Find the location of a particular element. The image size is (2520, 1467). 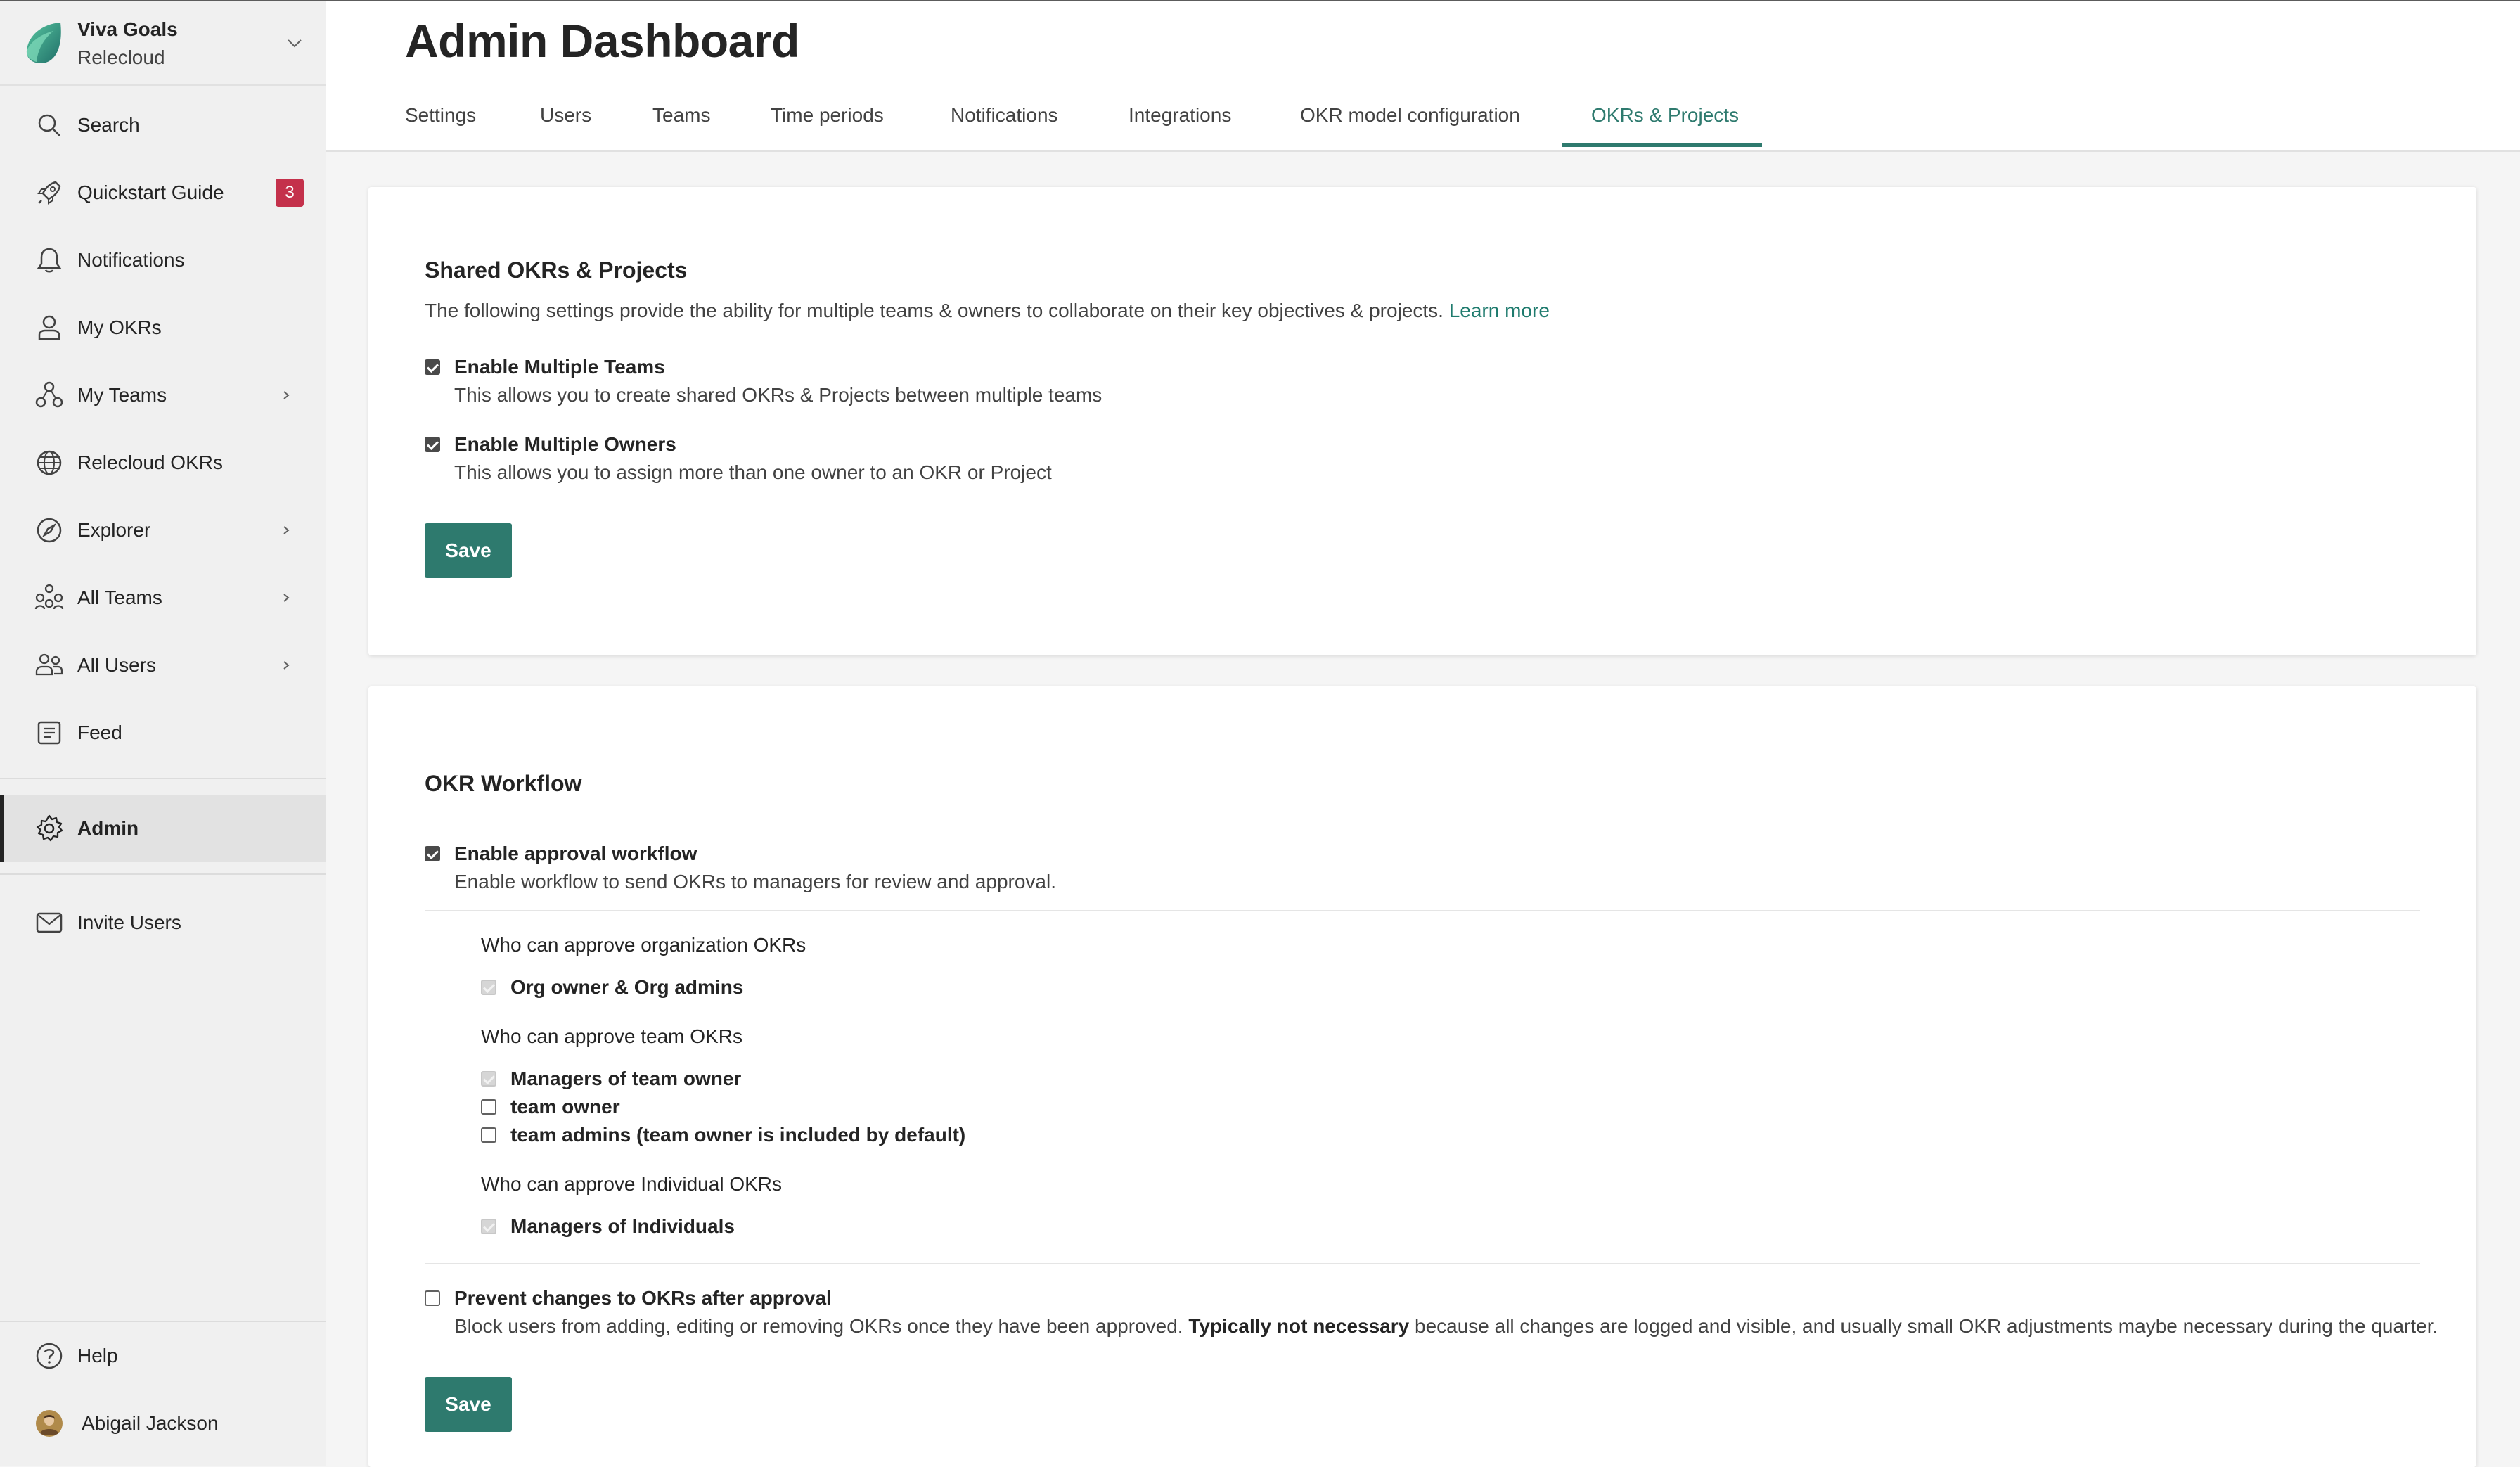

sidebar-item-label: Invite Users is located at coordinates (129, 922).